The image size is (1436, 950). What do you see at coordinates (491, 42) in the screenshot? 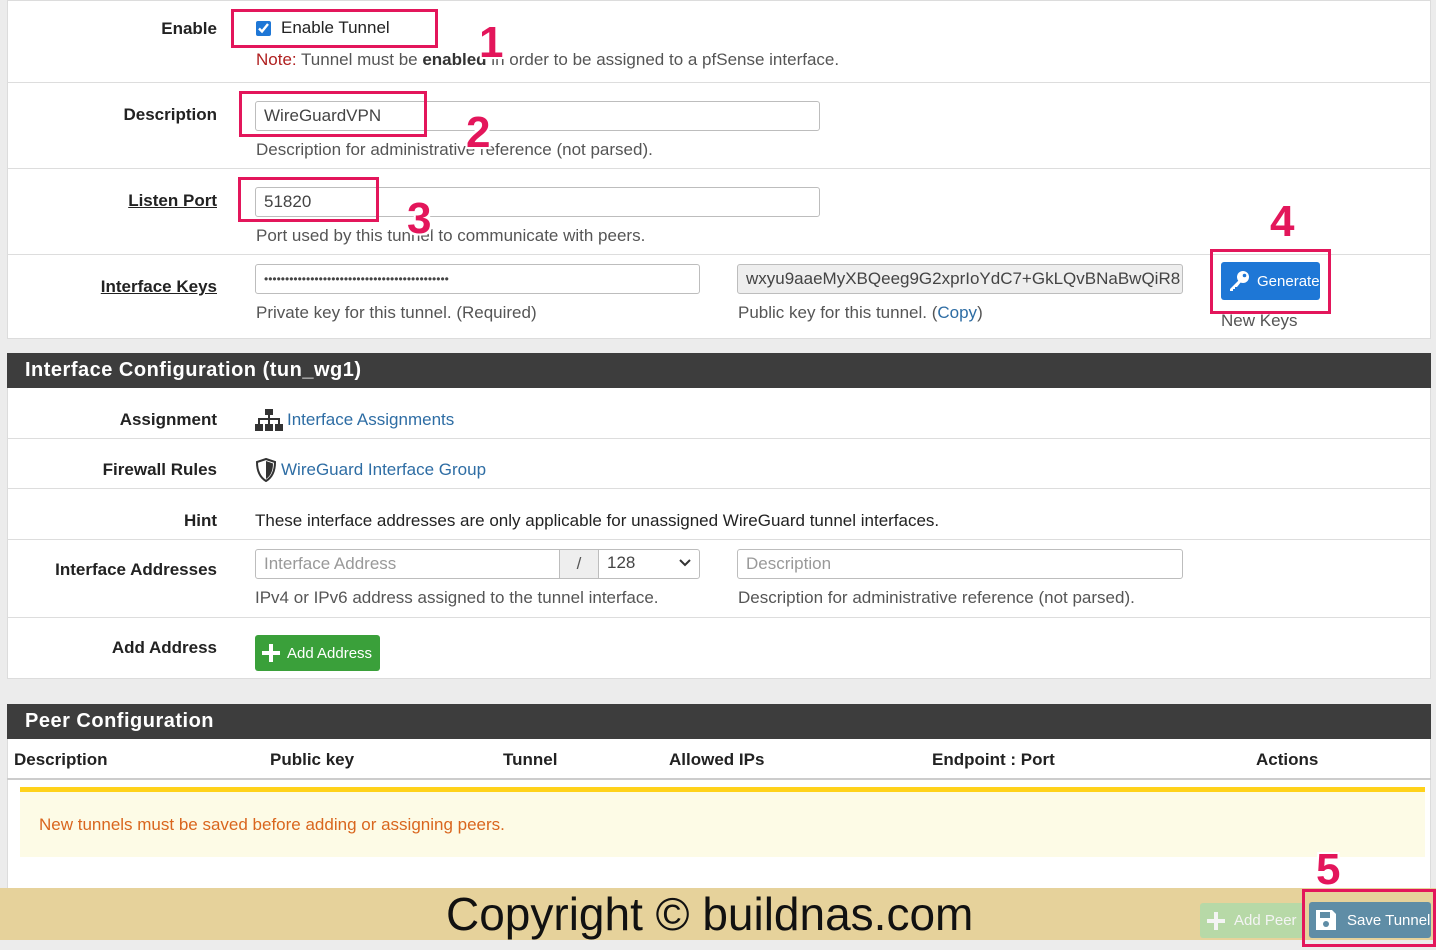
I see `annotation-number-1: 1` at bounding box center [491, 42].